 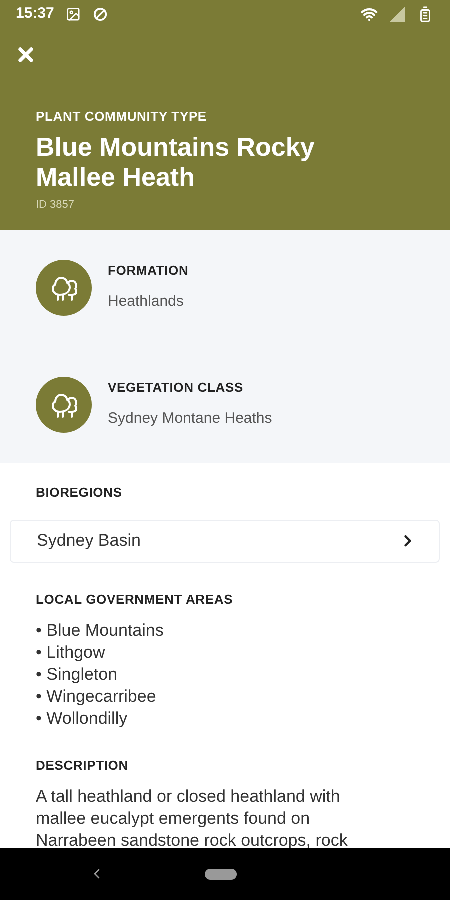 What do you see at coordinates (97, 697) in the screenshot?
I see `lga-item: • Wingecarribee` at bounding box center [97, 697].